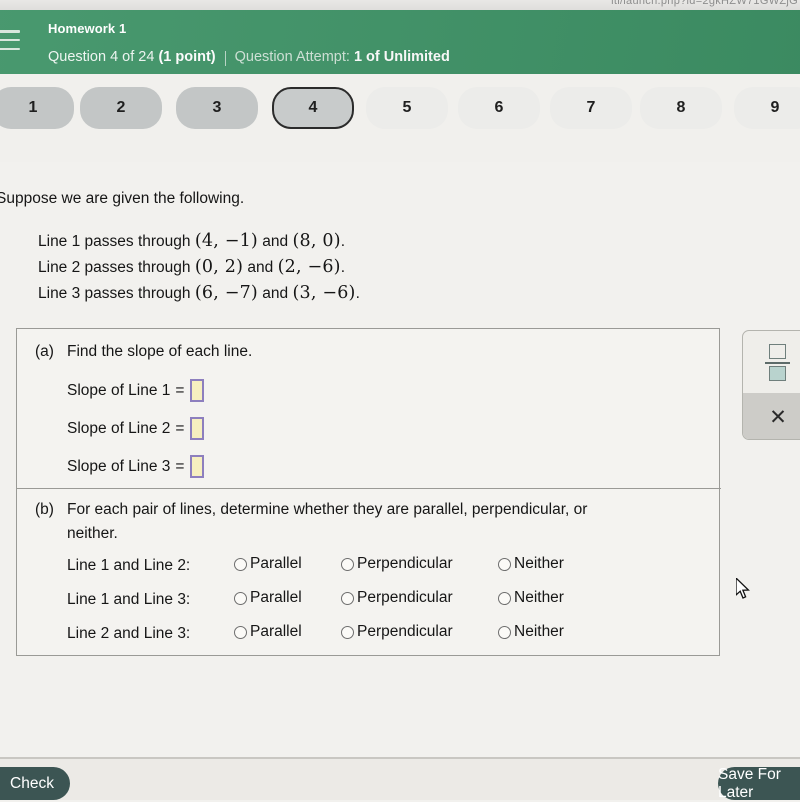  What do you see at coordinates (92, 533) in the screenshot?
I see `part-b-instruction-line2: neither.` at bounding box center [92, 533].